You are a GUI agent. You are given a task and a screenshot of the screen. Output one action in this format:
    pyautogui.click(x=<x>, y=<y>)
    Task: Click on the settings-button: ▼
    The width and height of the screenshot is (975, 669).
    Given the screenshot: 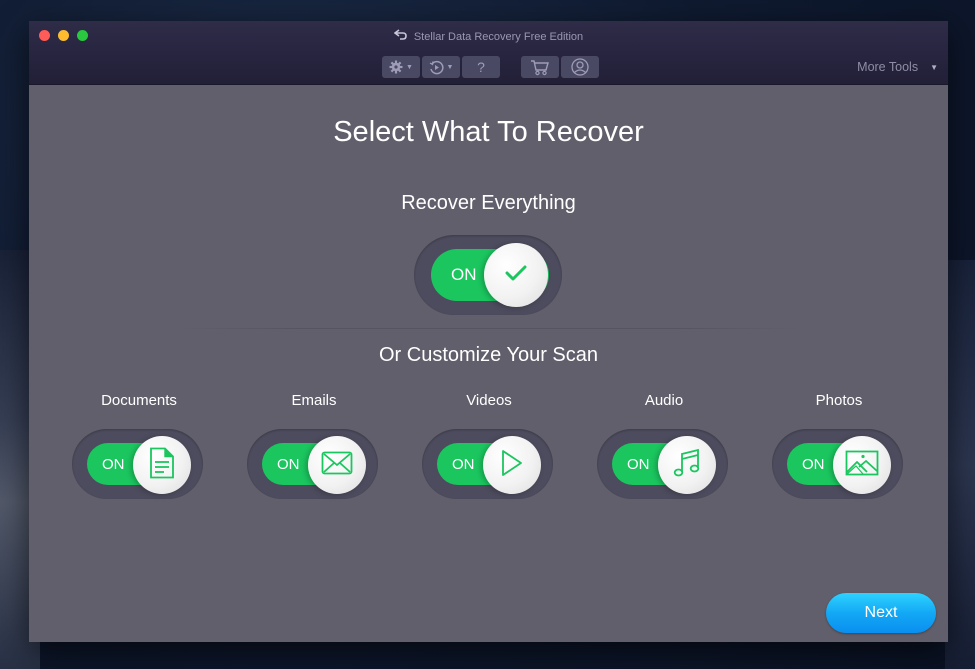 What is the action you would take?
    pyautogui.click(x=401, y=67)
    